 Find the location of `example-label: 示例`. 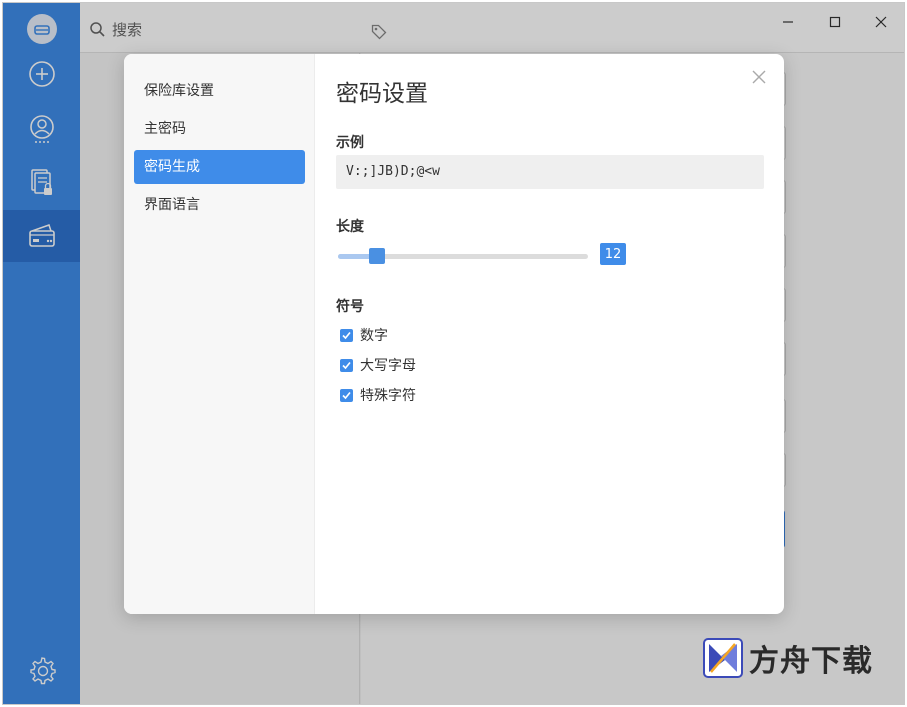

example-label: 示例 is located at coordinates (350, 143).